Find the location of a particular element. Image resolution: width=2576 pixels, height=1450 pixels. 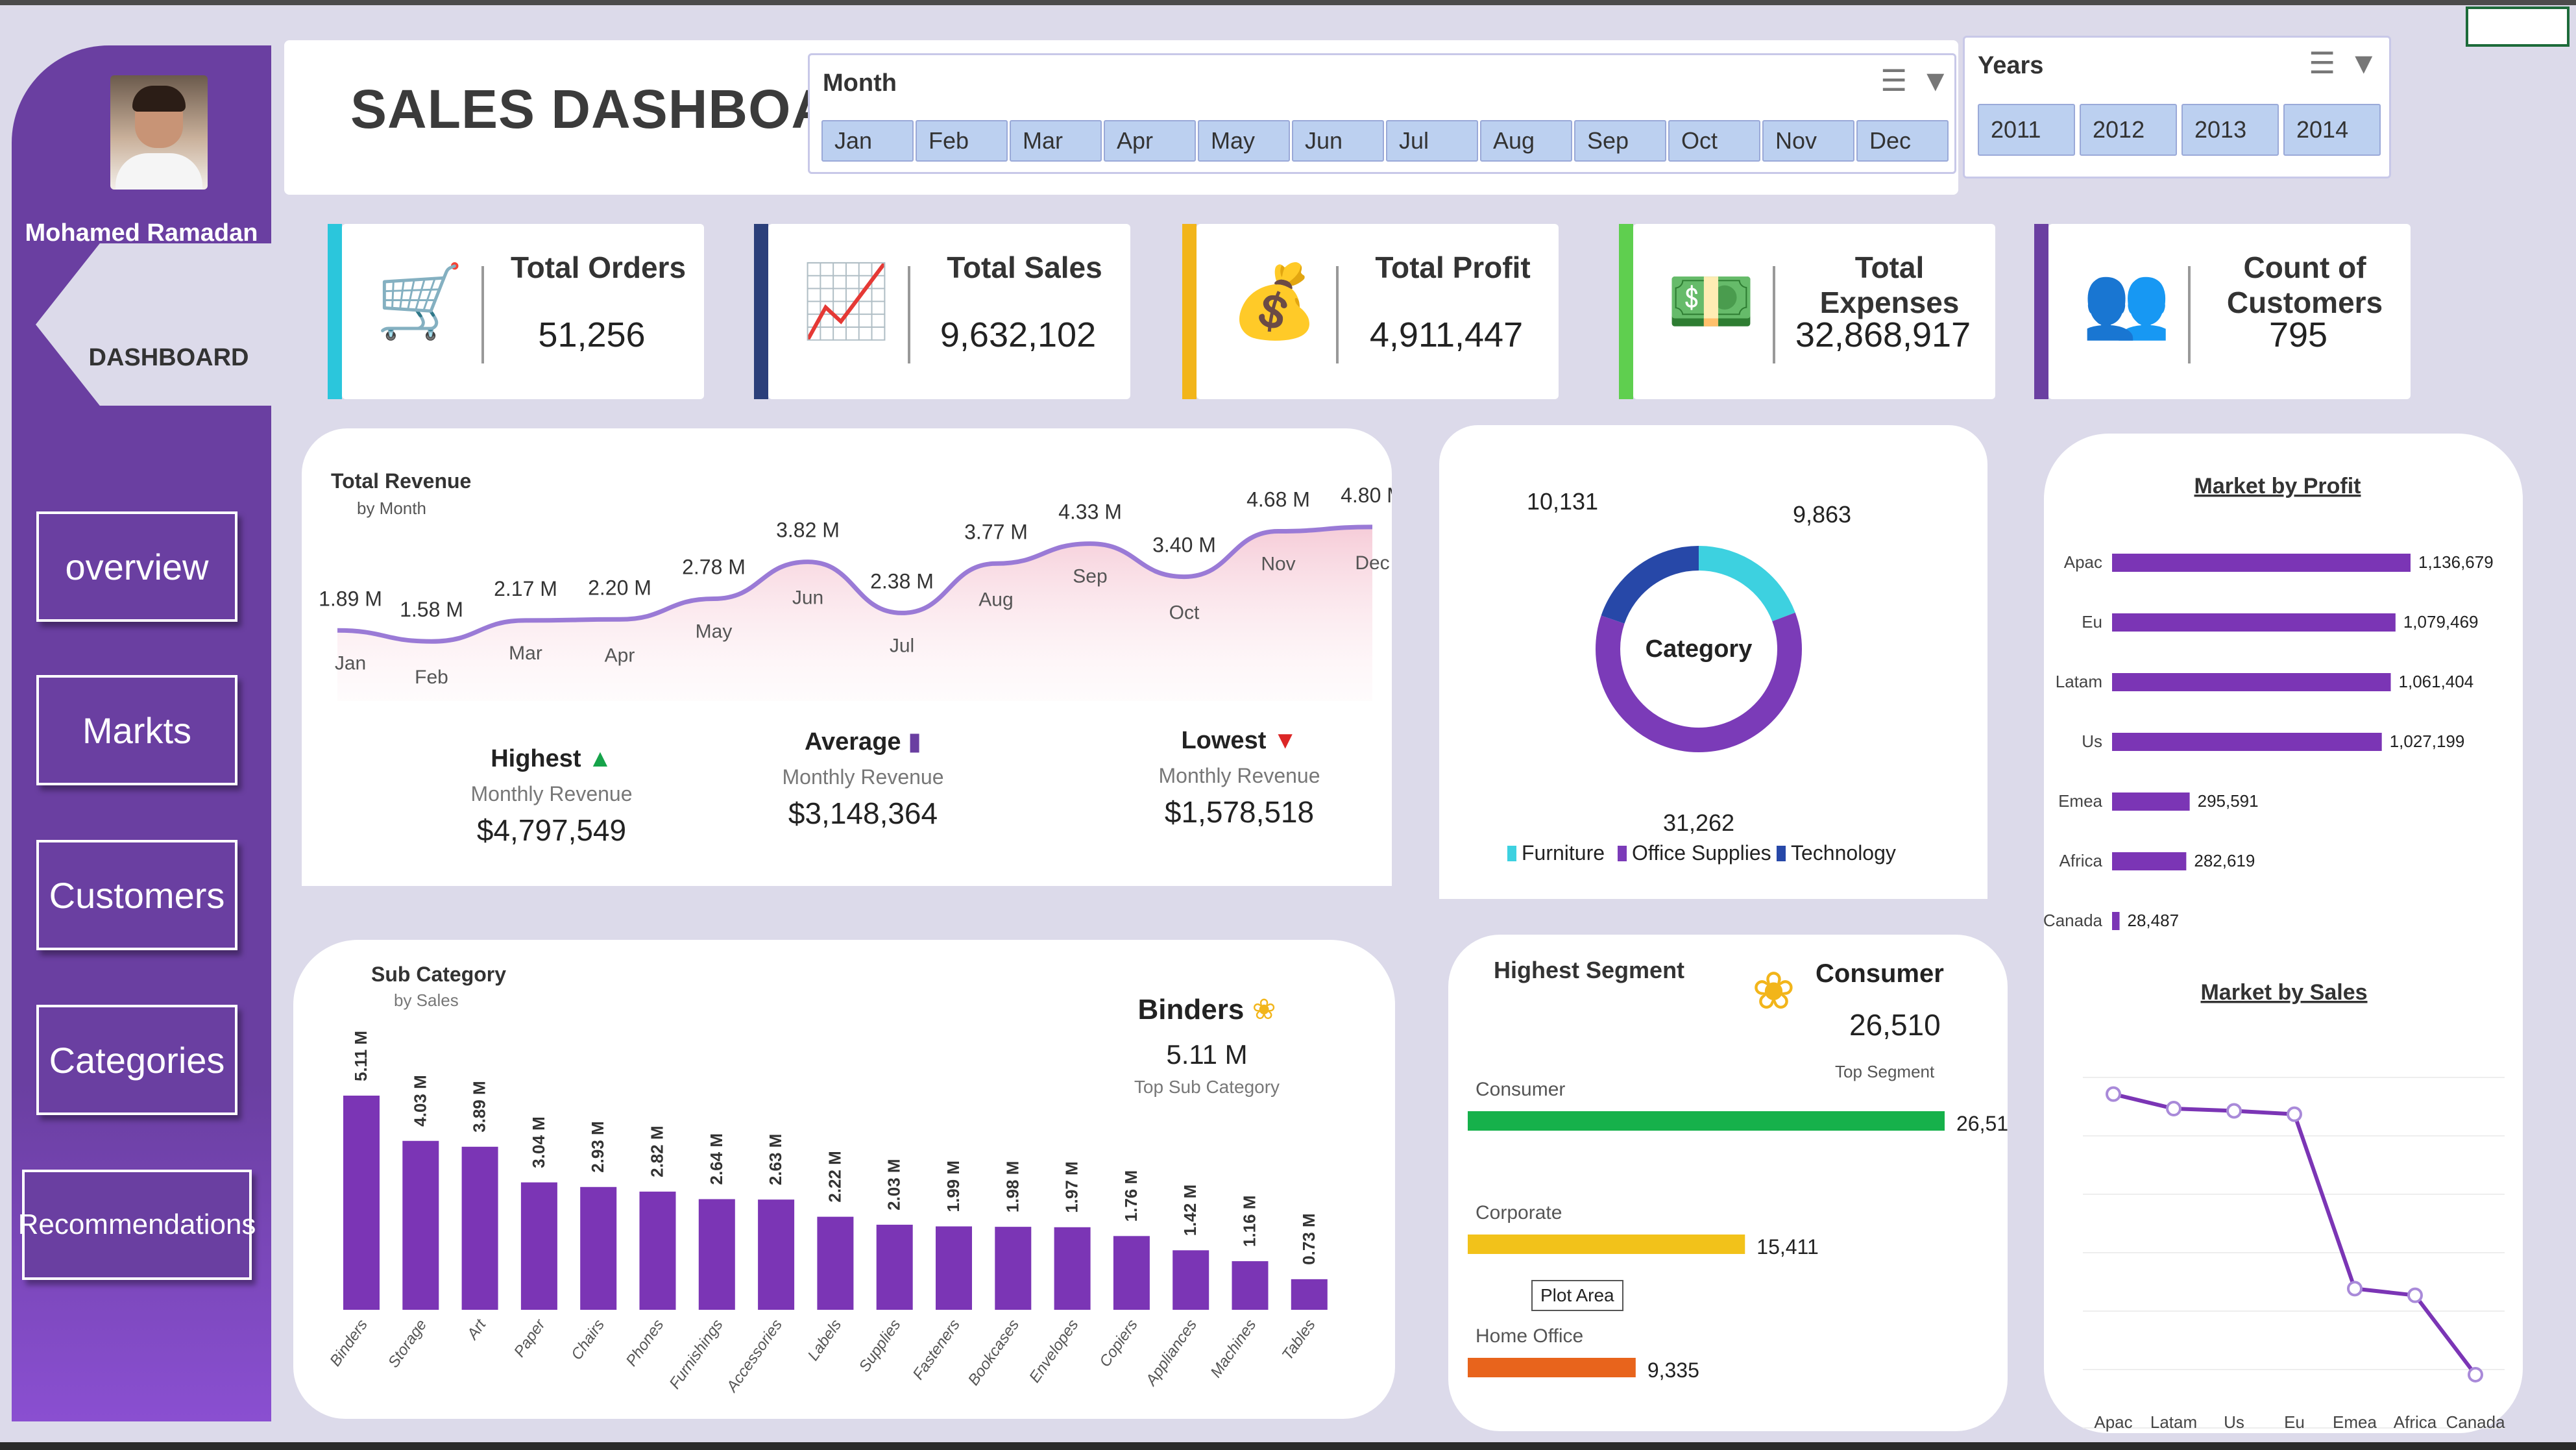

kpi-value: 51,256 is located at coordinates (592, 334).